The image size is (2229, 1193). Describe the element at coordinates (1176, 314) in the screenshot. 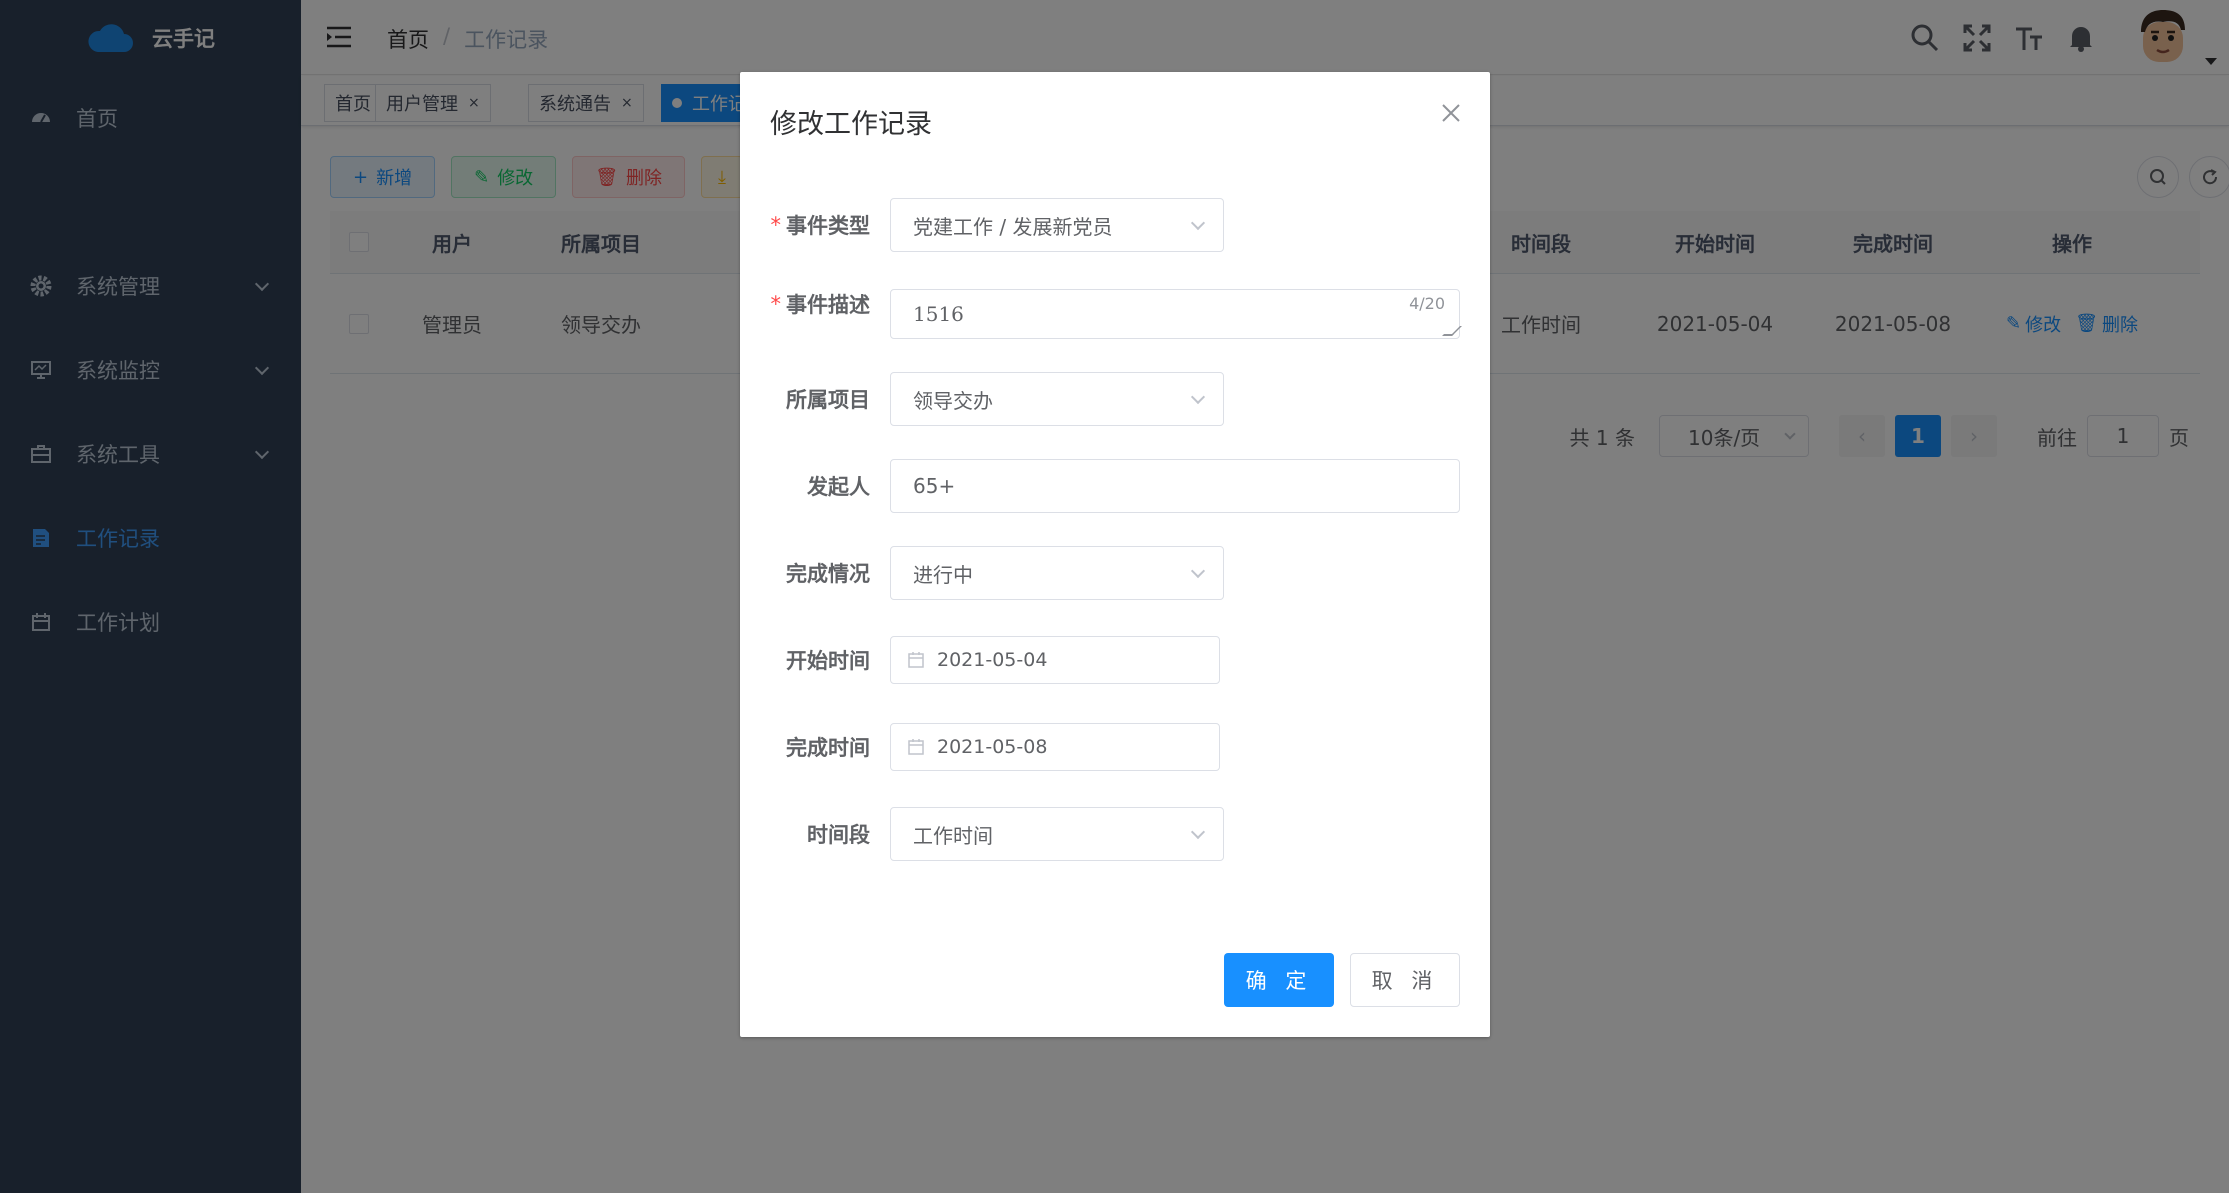

I see `event-desc-textarea: 1516 4/20` at that location.